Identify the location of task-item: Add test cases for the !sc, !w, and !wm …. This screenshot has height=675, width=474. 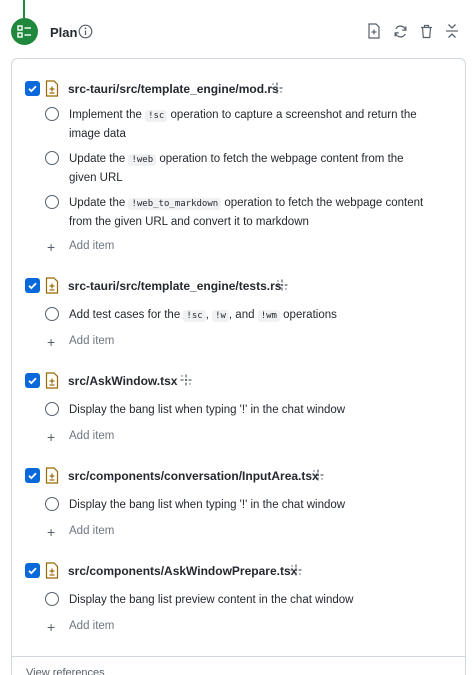
(232, 315).